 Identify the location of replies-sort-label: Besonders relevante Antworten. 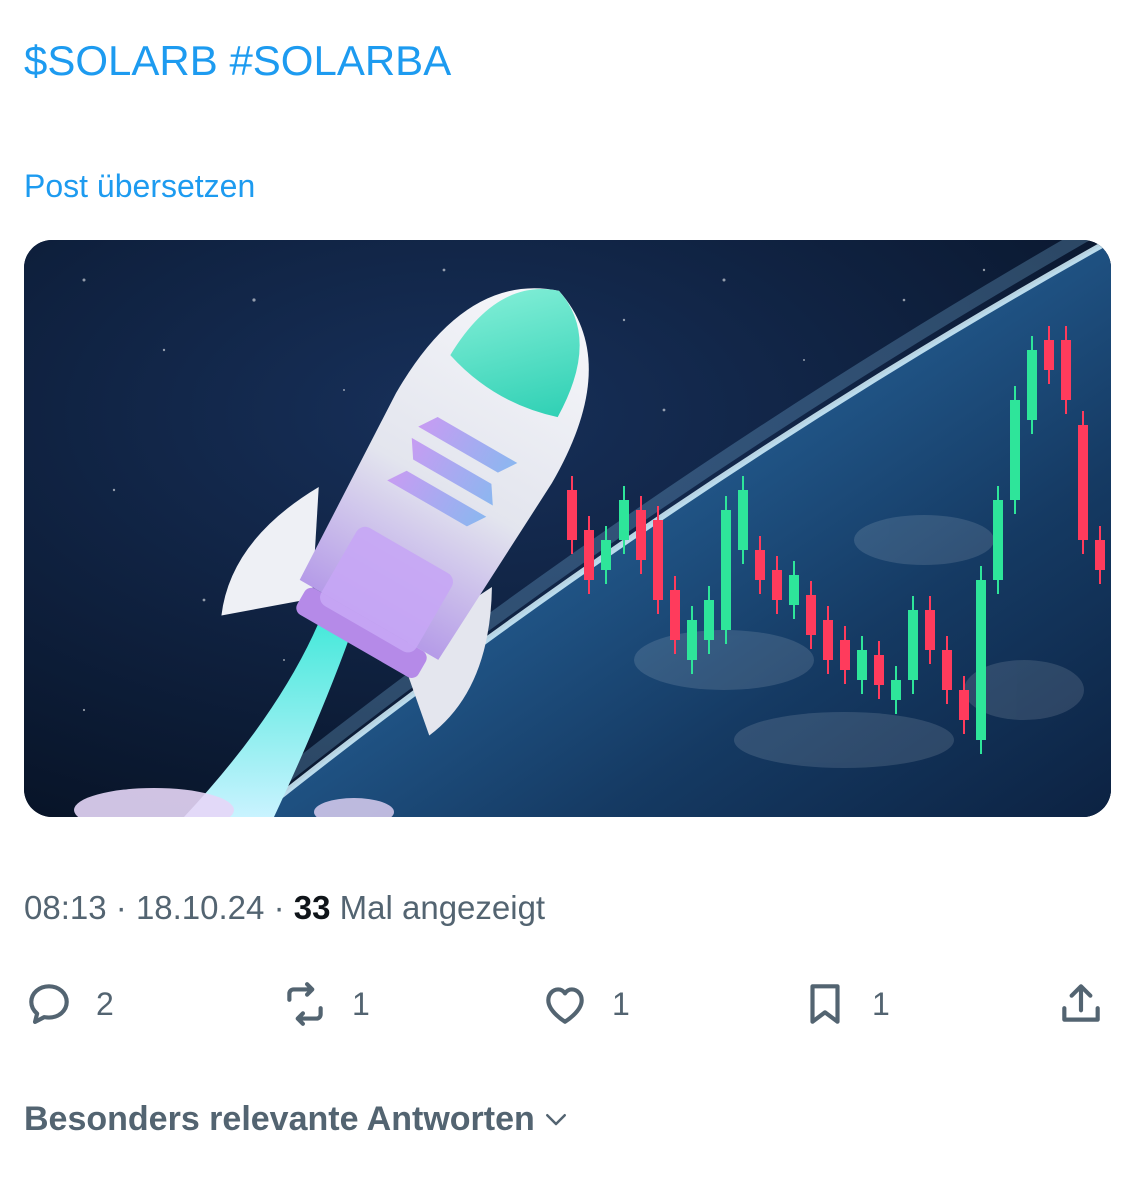
(279, 1119).